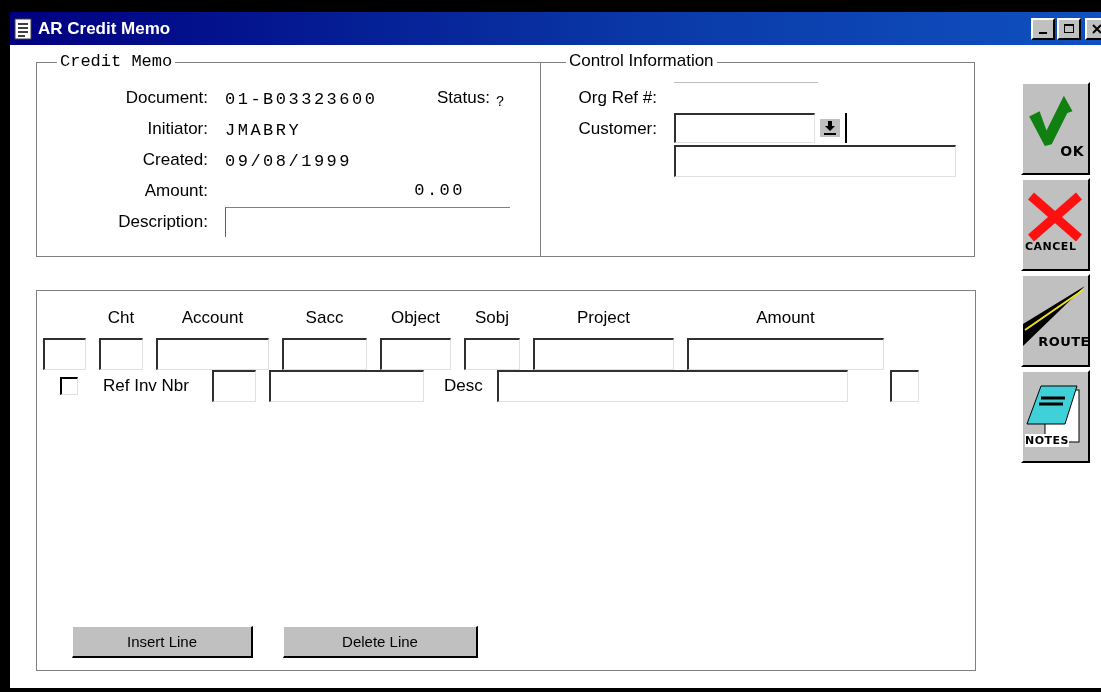 Image resolution: width=1101 pixels, height=692 pixels. What do you see at coordinates (69, 385) in the screenshot?
I see `checkbox` at bounding box center [69, 385].